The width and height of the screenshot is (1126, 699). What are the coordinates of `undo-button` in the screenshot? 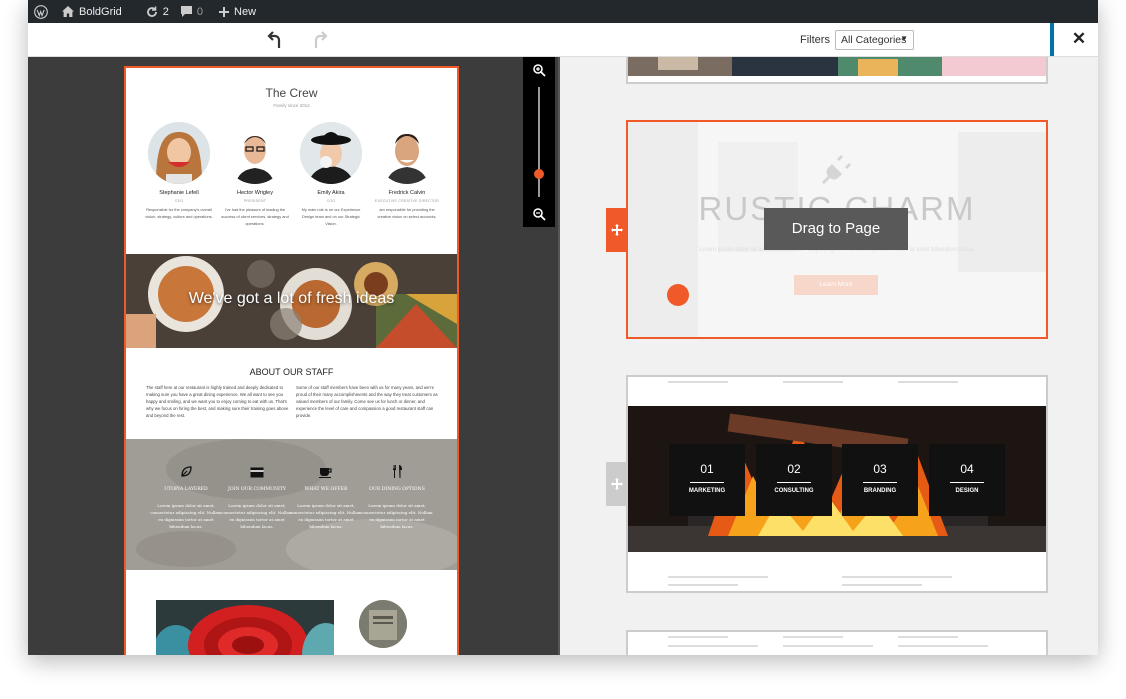 It's located at (276, 40).